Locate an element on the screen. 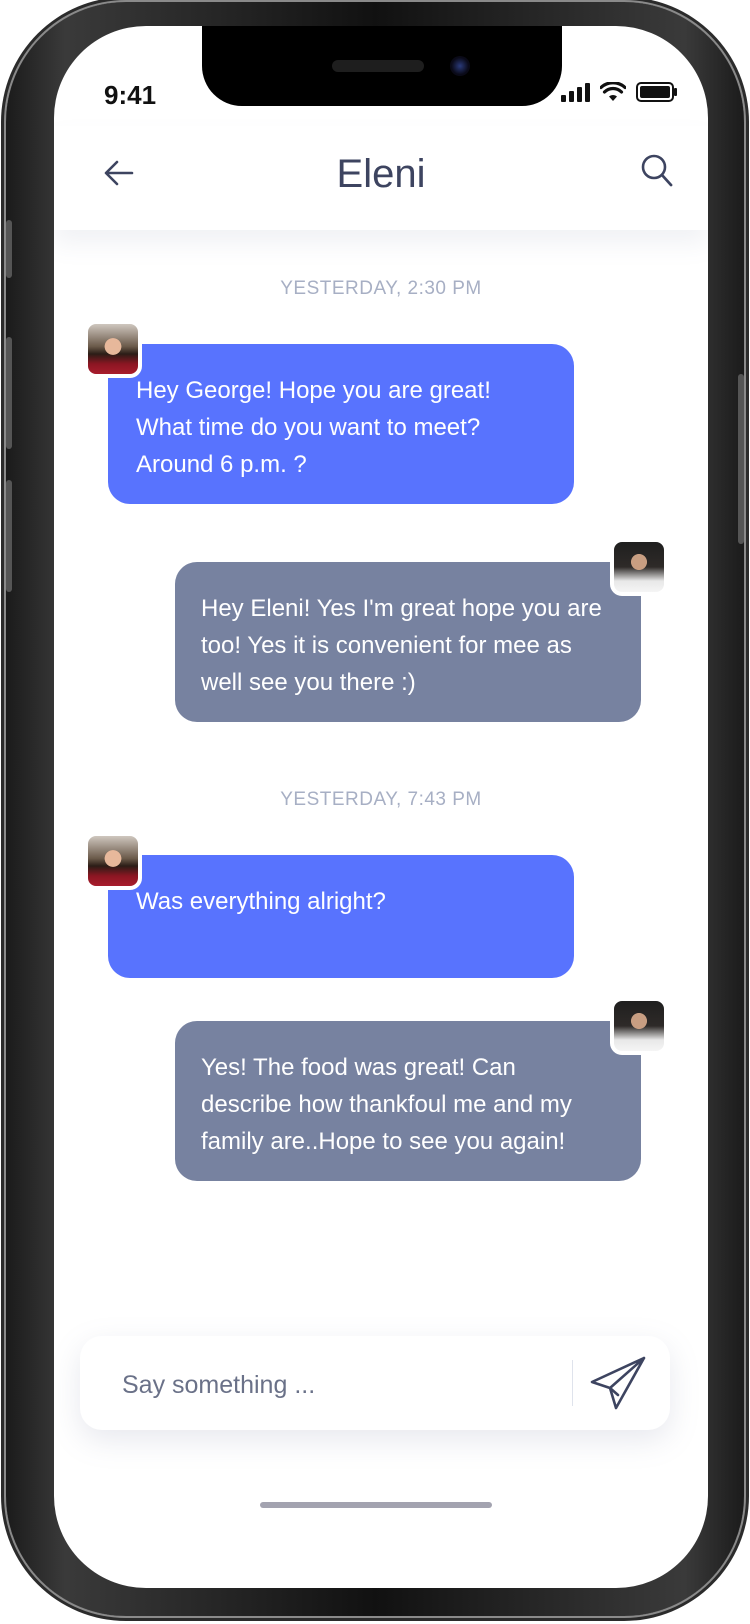 The height and width of the screenshot is (1624, 750). message-composer is located at coordinates (375, 1383).